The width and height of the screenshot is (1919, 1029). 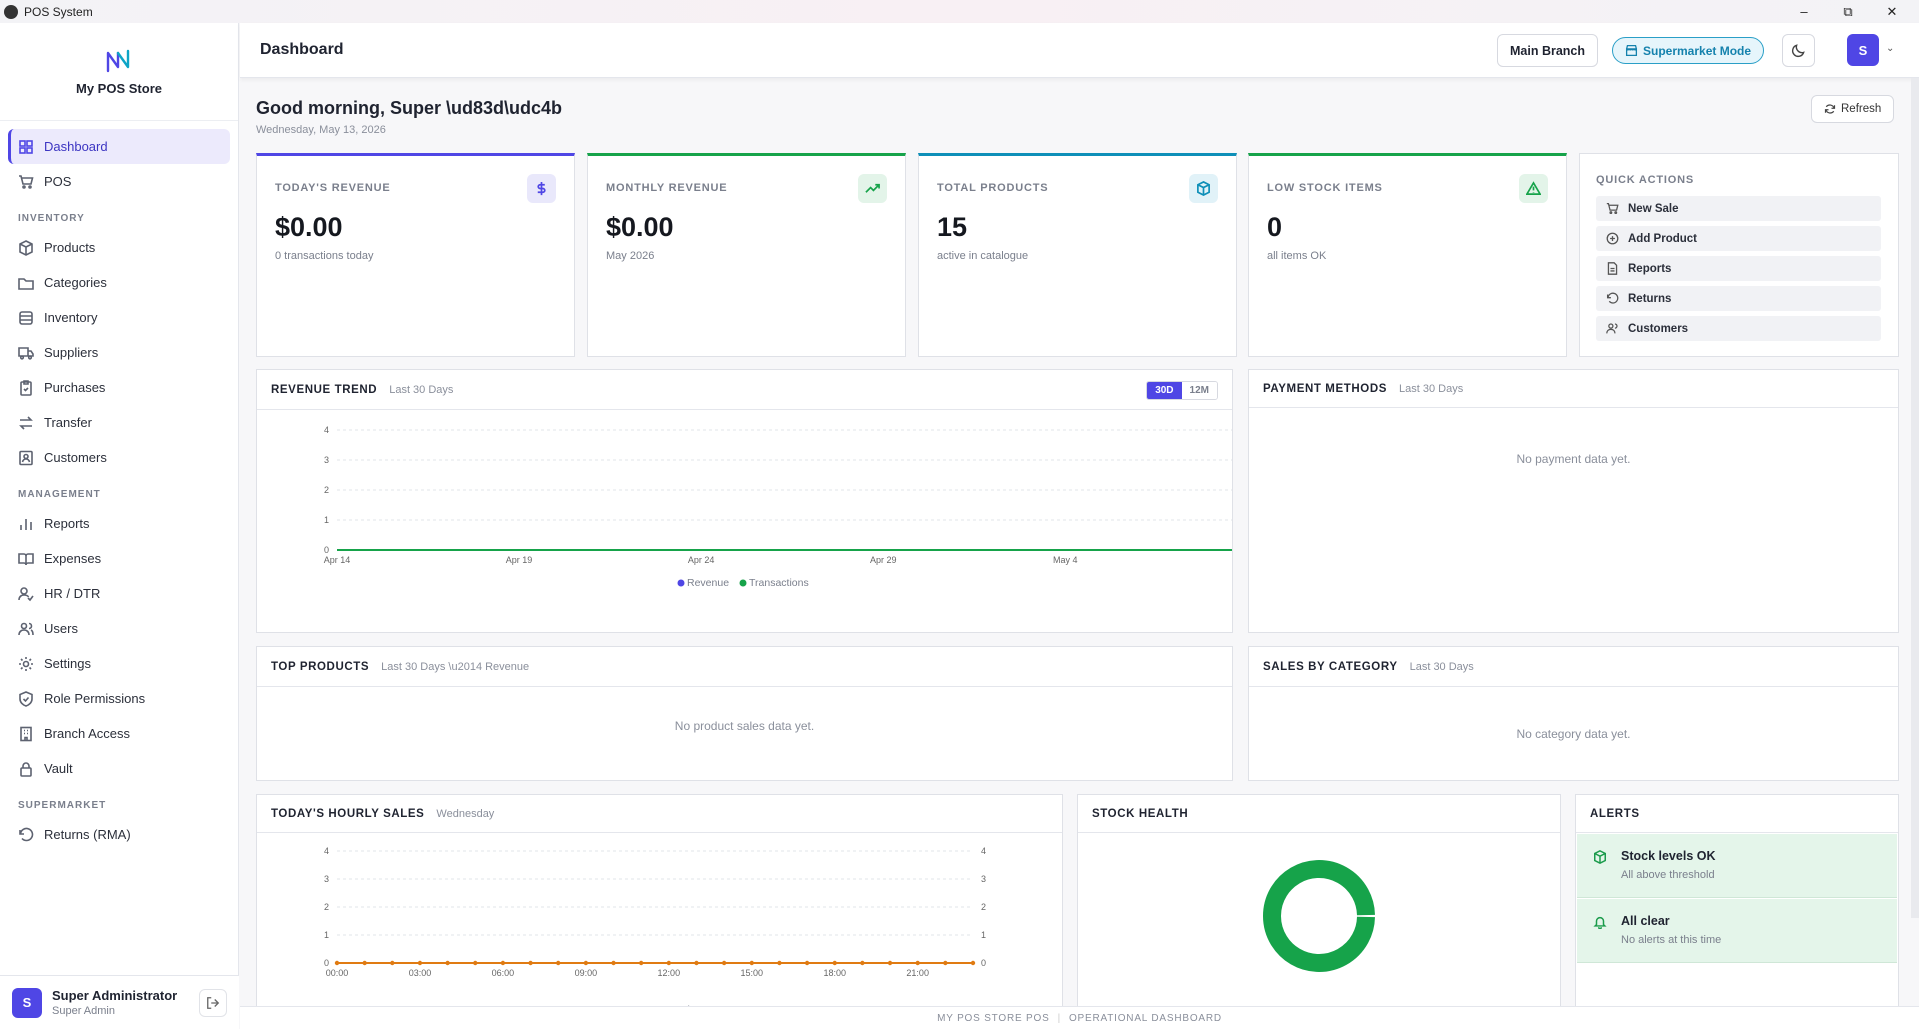 What do you see at coordinates (337, 973) in the screenshot?
I see `x-tick-label: 00:00` at bounding box center [337, 973].